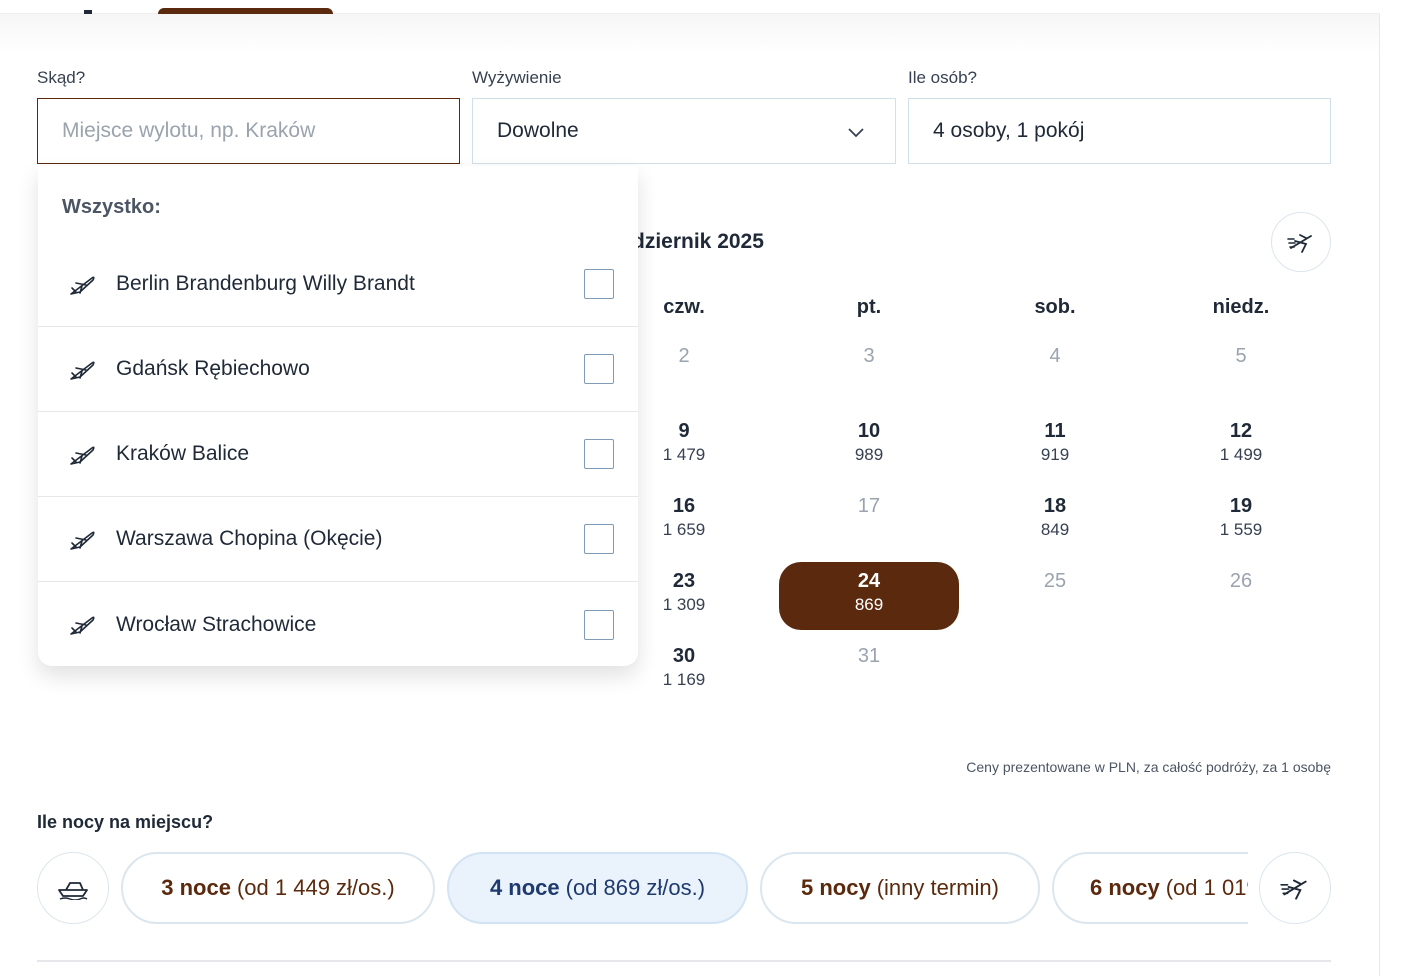  I want to click on day-price: 1 169, so click(684, 679).